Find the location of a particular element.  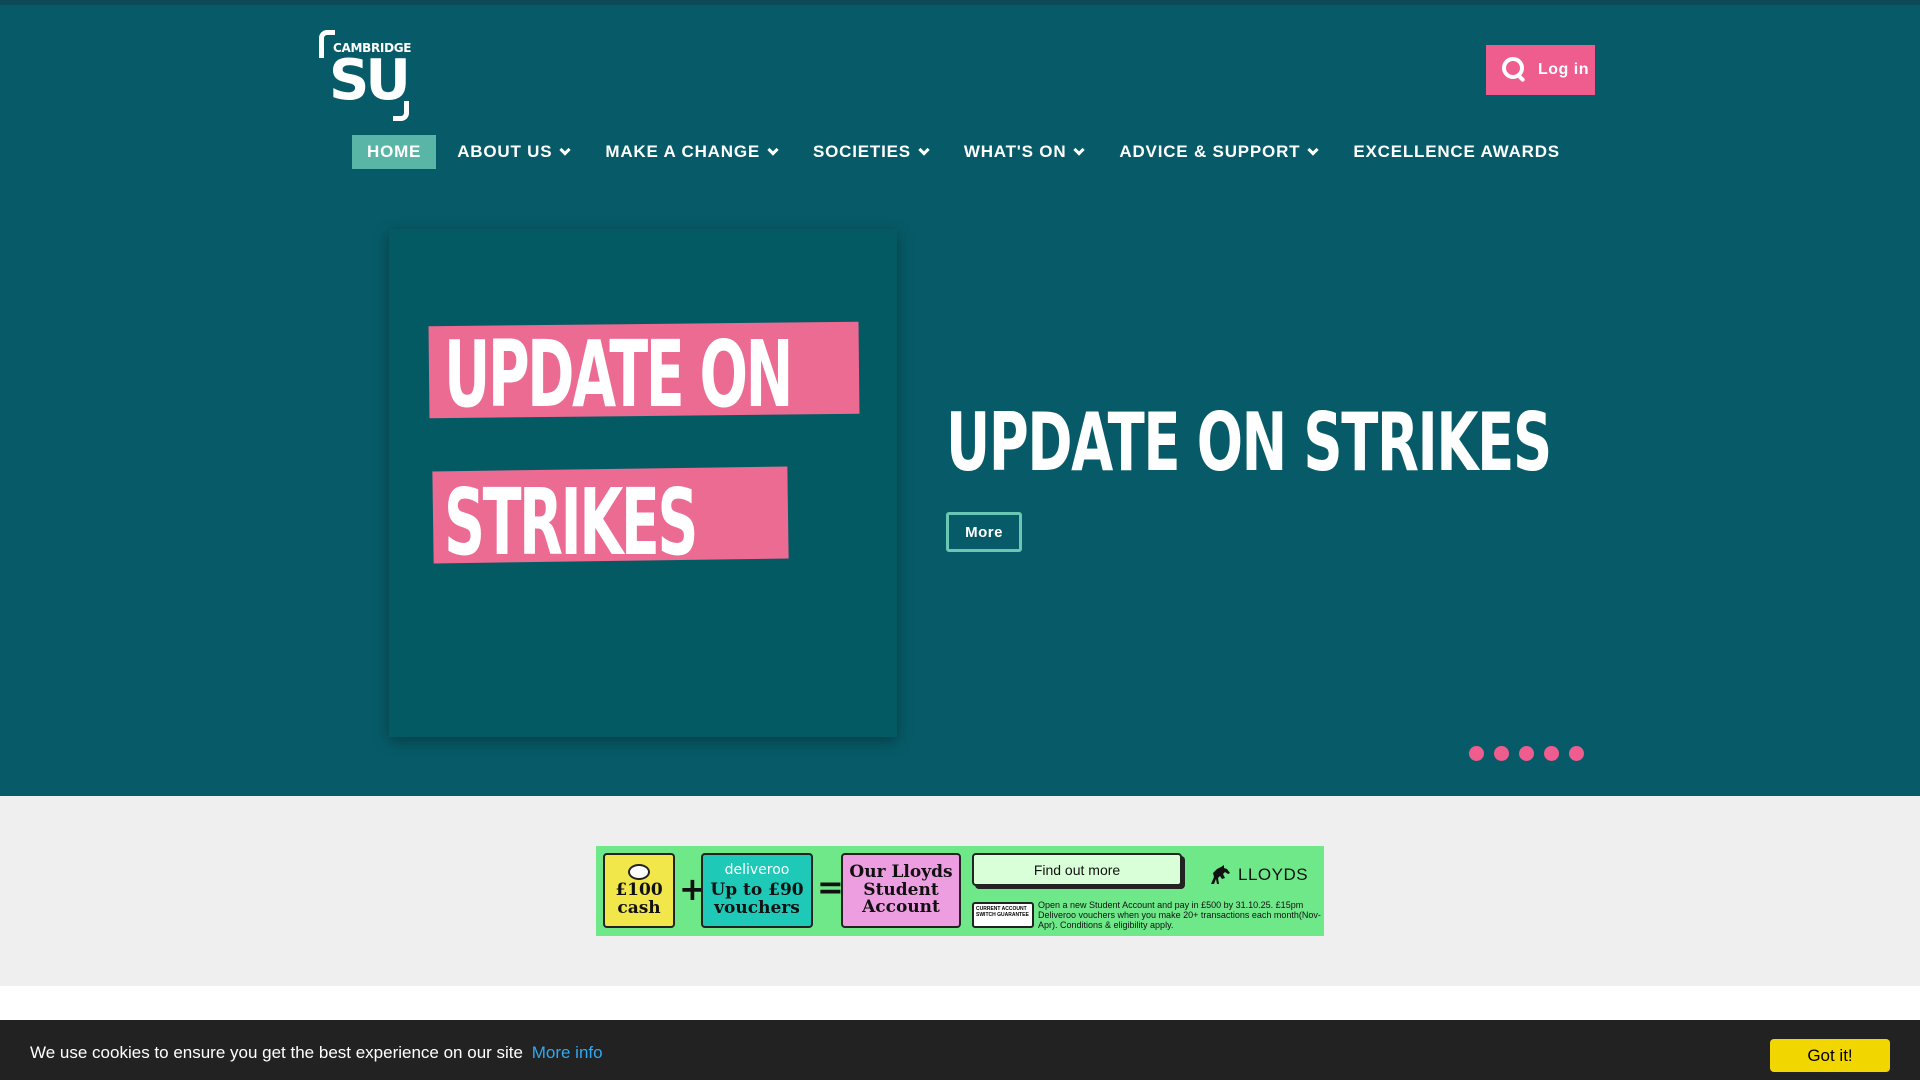

search-login-button: Log in is located at coordinates (1540, 70).